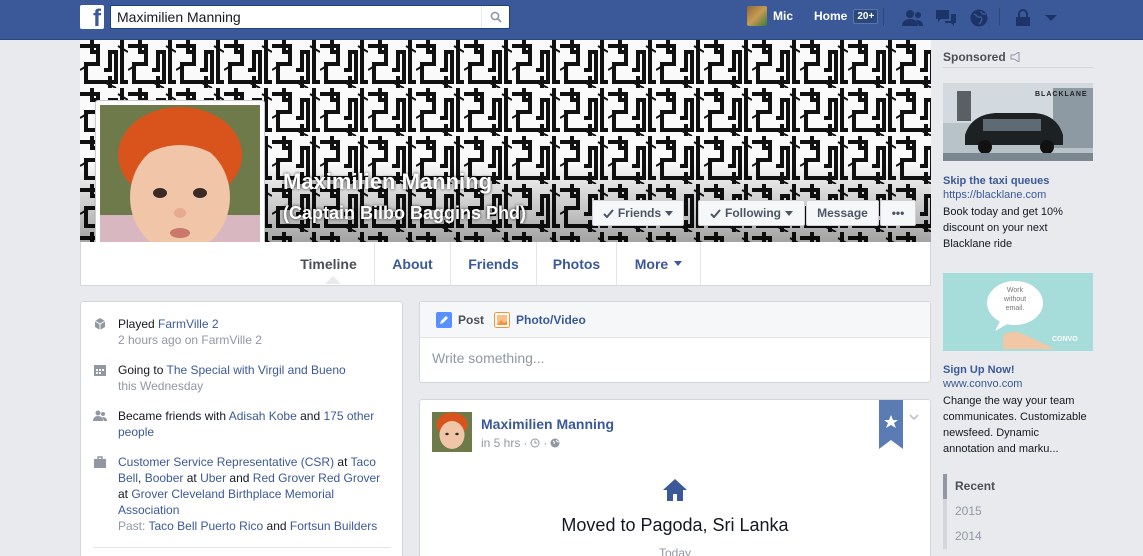  I want to click on company-link: Uber, so click(213, 478).